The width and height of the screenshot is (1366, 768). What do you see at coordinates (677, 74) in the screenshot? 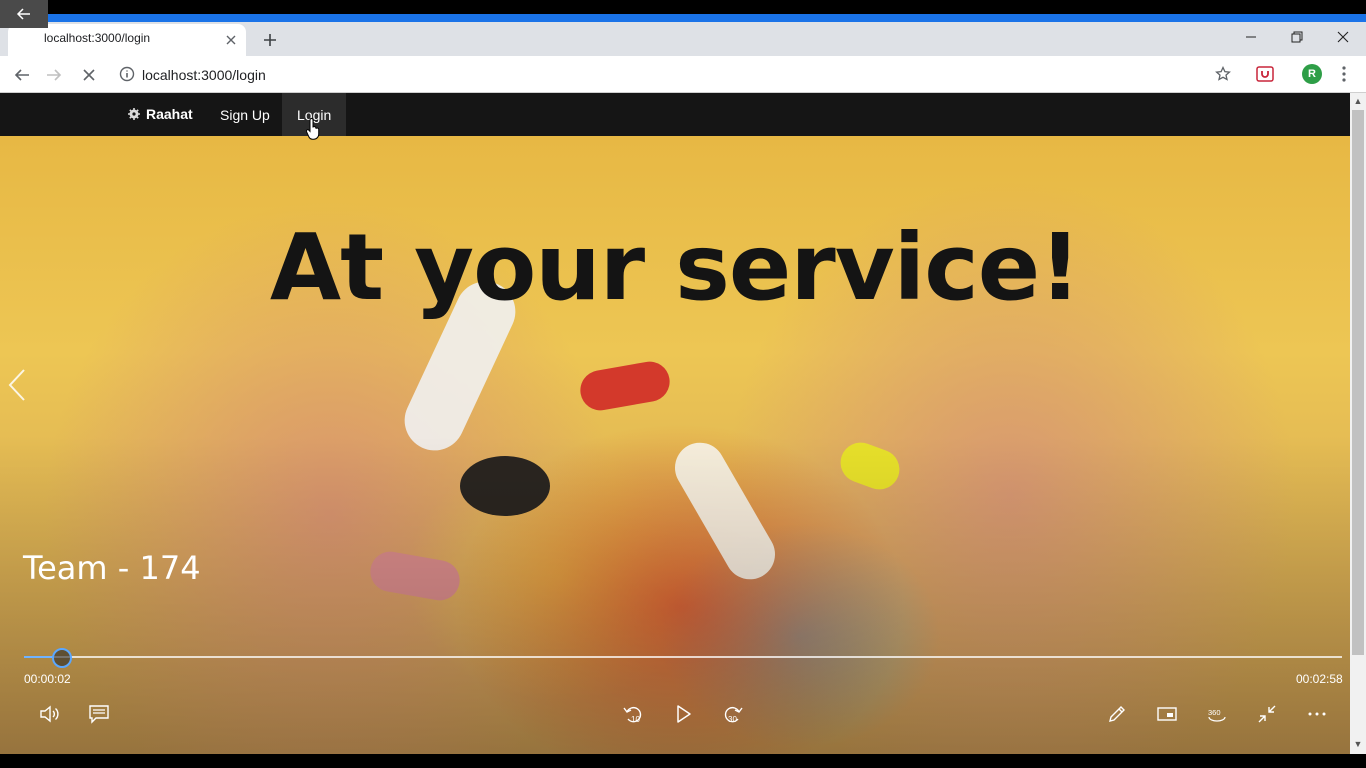
I see `address-bar` at bounding box center [677, 74].